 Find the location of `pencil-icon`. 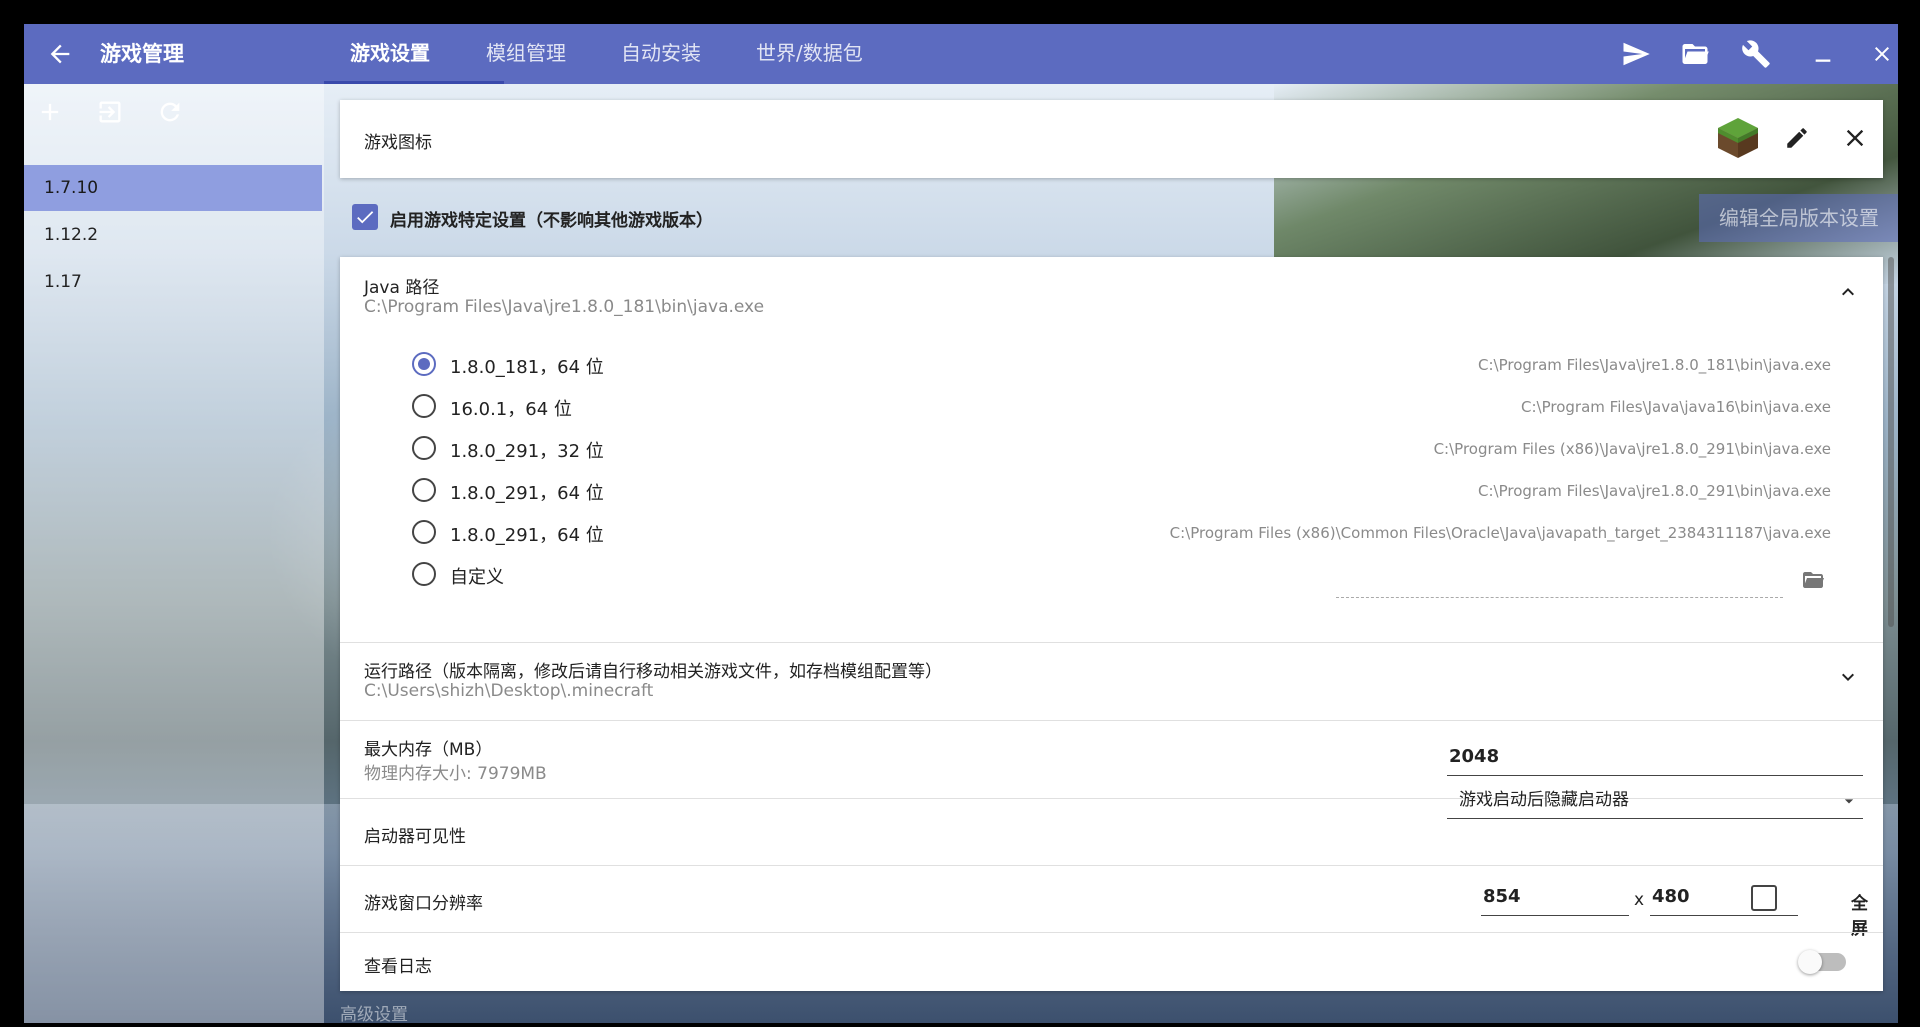

pencil-icon is located at coordinates (1797, 138).